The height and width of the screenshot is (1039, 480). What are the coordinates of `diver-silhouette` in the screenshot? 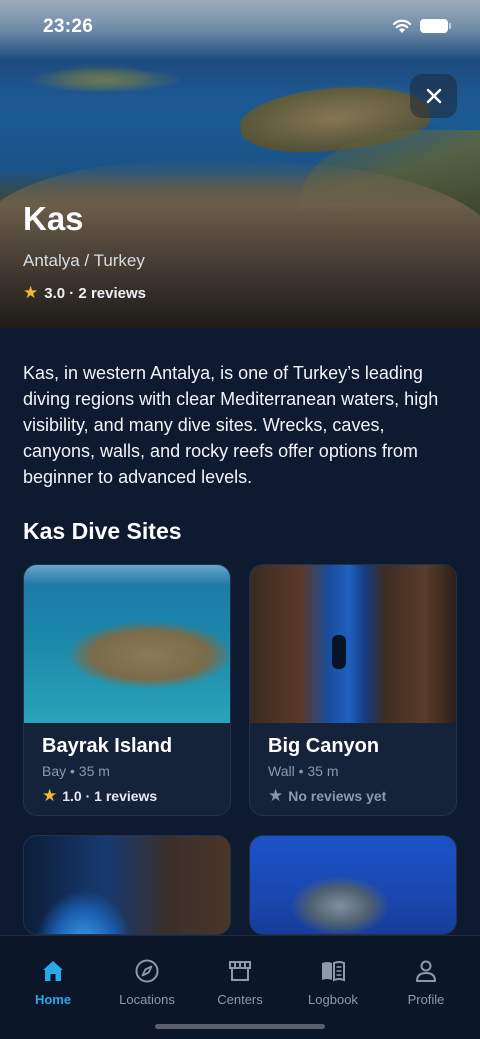 It's located at (339, 652).